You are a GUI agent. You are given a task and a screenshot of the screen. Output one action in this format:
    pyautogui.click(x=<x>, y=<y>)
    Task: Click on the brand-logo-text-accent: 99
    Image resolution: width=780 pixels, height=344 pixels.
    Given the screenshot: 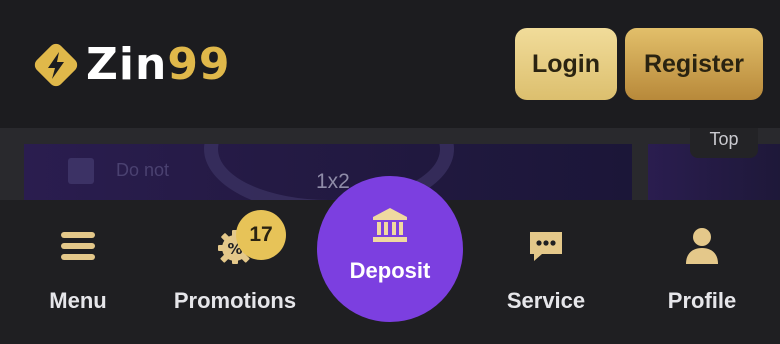 What is the action you would take?
    pyautogui.click(x=199, y=64)
    